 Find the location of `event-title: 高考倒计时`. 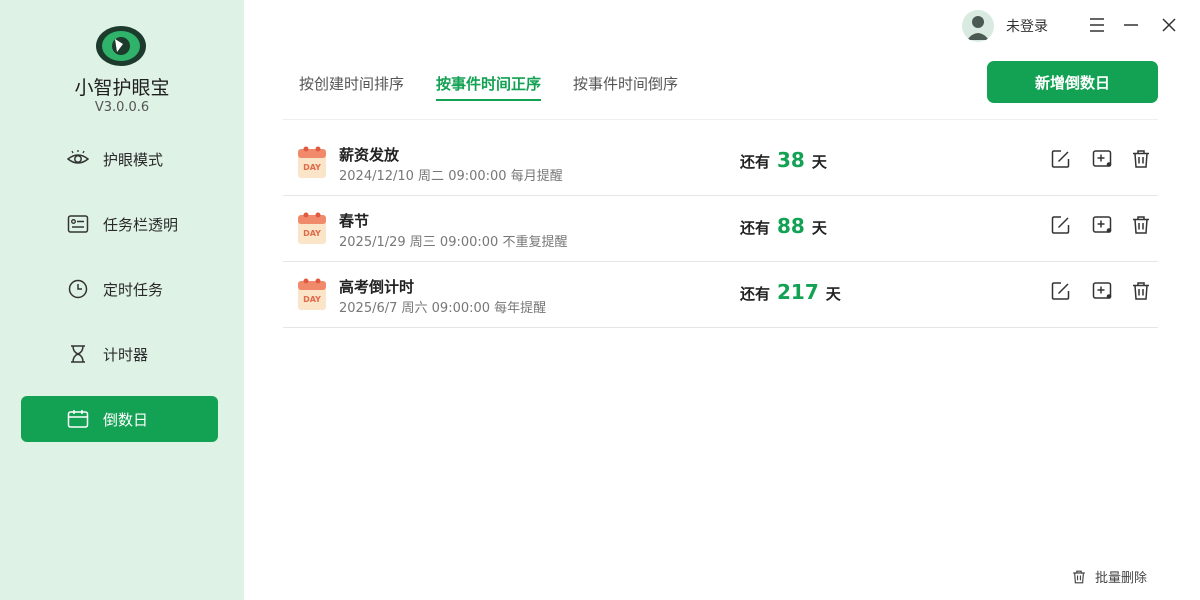

event-title: 高考倒计时 is located at coordinates (377, 287).